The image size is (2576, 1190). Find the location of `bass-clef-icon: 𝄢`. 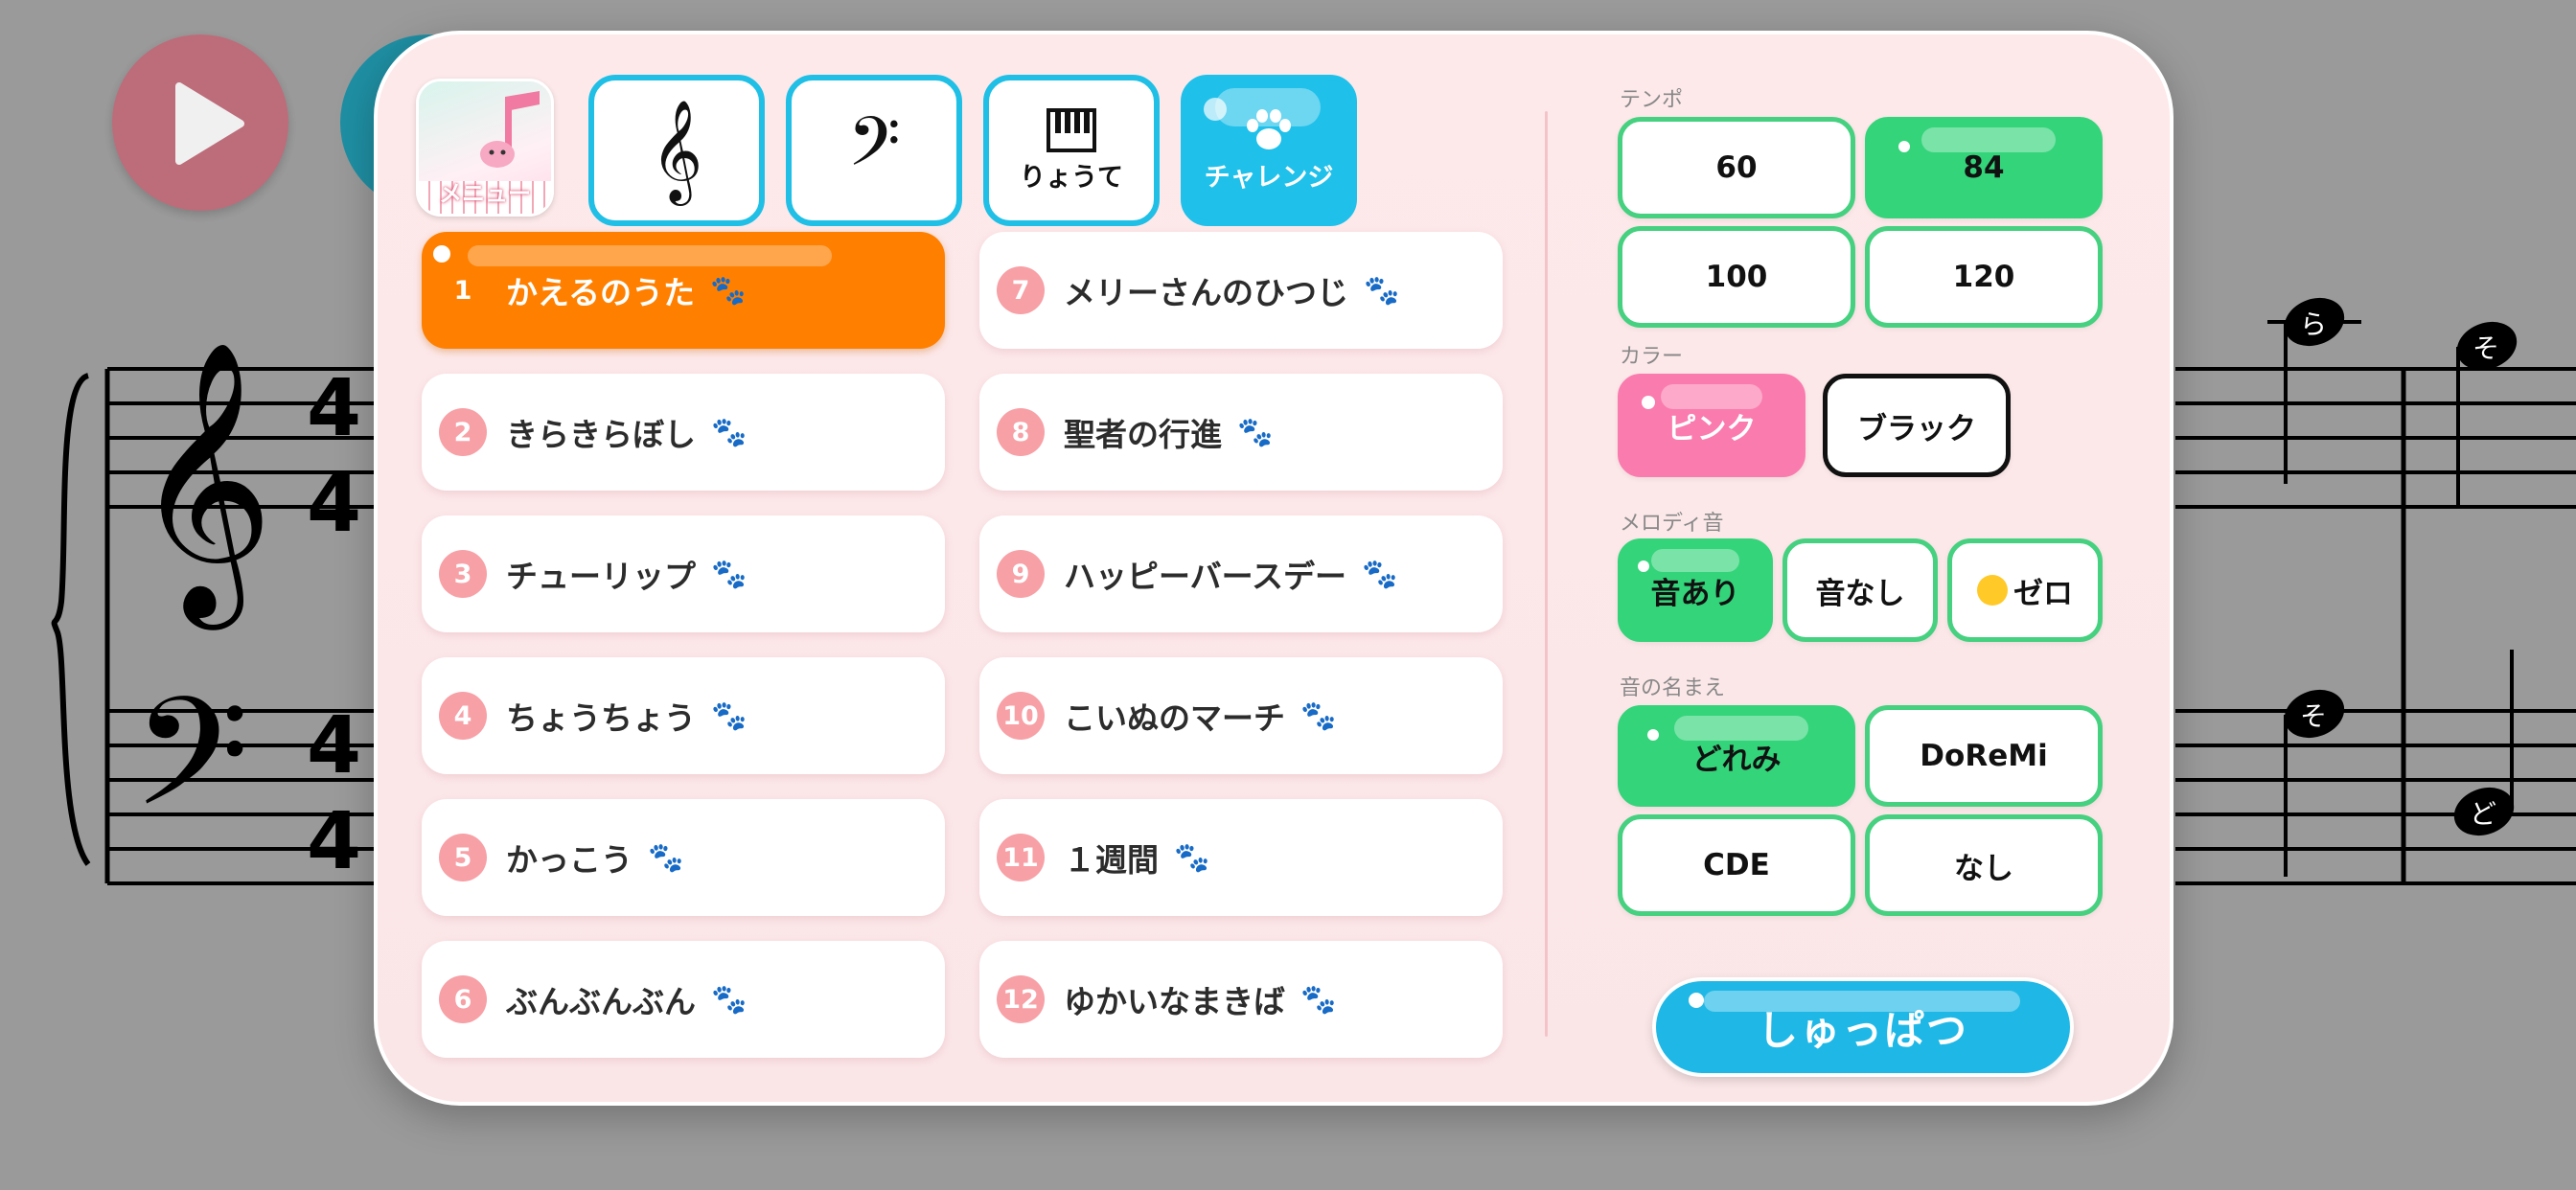

bass-clef-icon: 𝄢 is located at coordinates (874, 151).